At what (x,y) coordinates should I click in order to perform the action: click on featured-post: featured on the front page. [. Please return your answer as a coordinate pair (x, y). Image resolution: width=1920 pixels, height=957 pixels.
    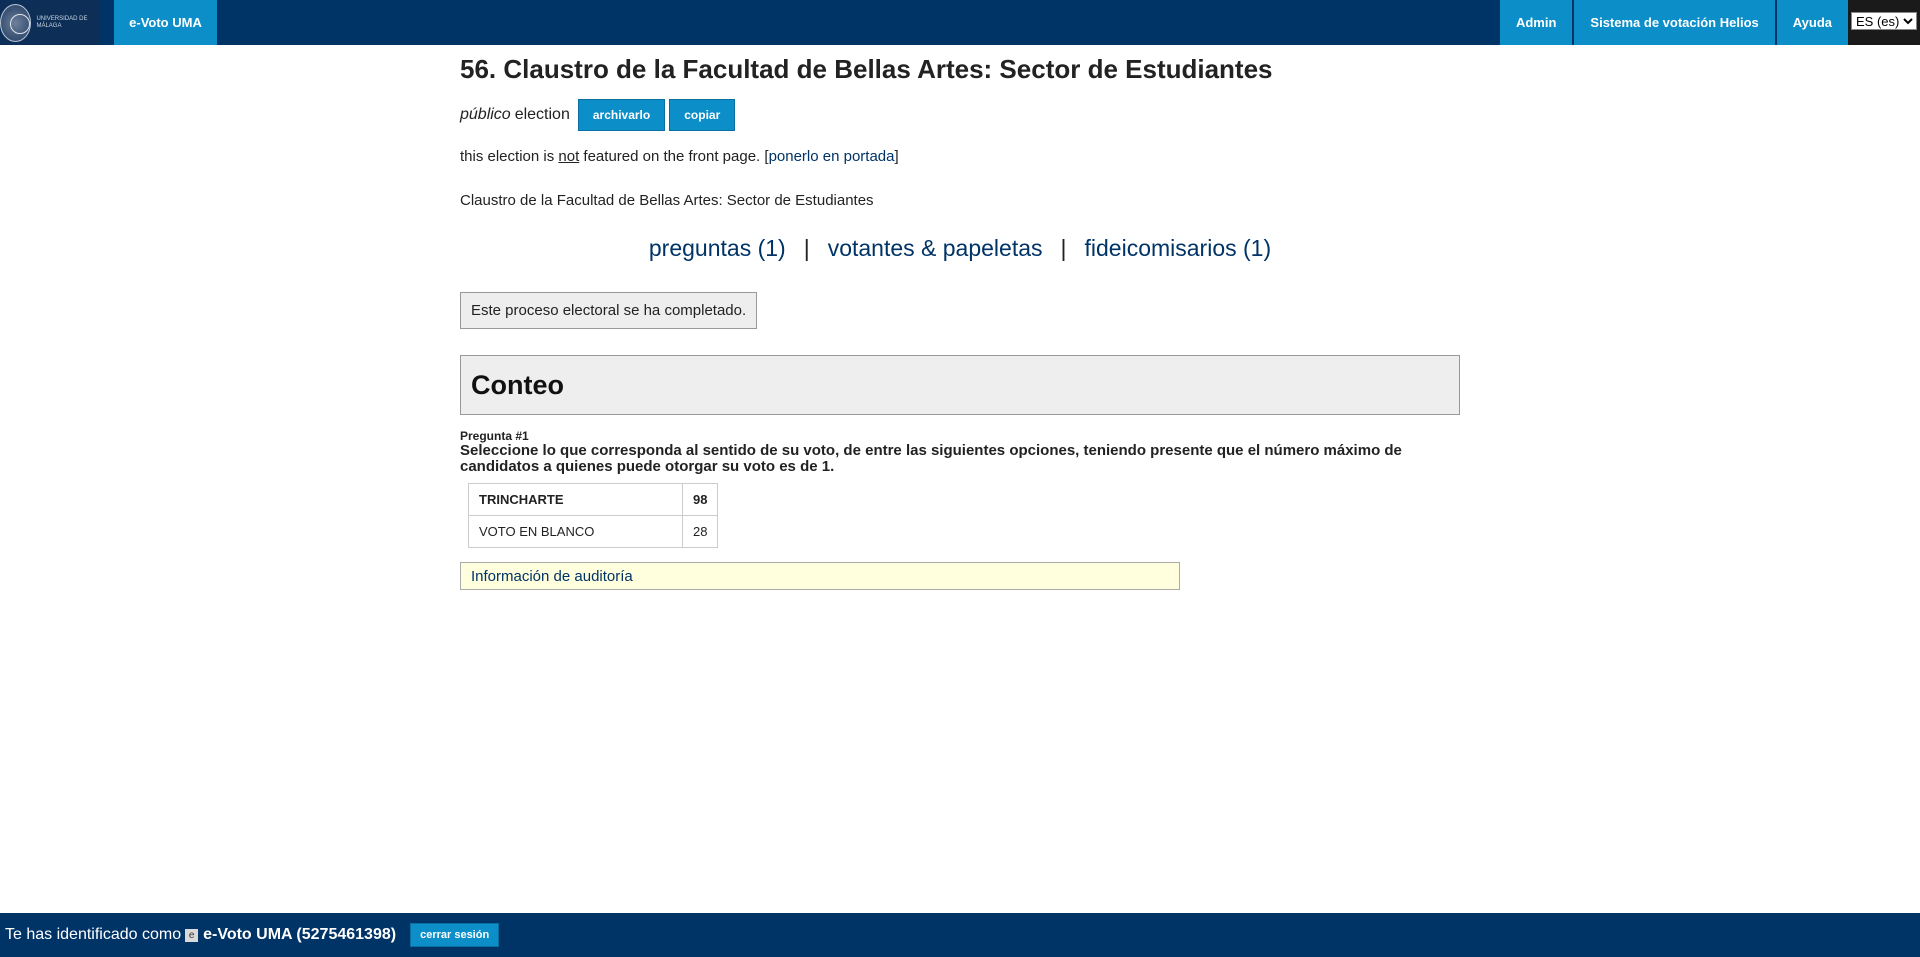
    Looking at the image, I should click on (676, 156).